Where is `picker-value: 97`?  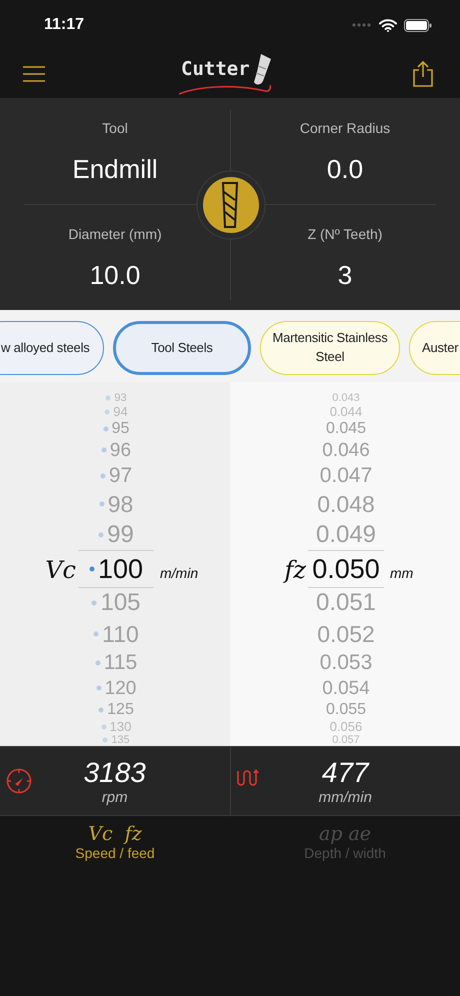
picker-value: 97 is located at coordinates (116, 475).